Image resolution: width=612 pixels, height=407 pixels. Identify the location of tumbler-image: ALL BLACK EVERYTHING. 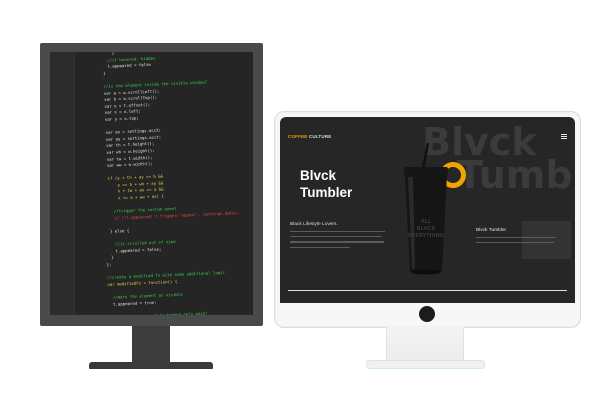
(426, 209).